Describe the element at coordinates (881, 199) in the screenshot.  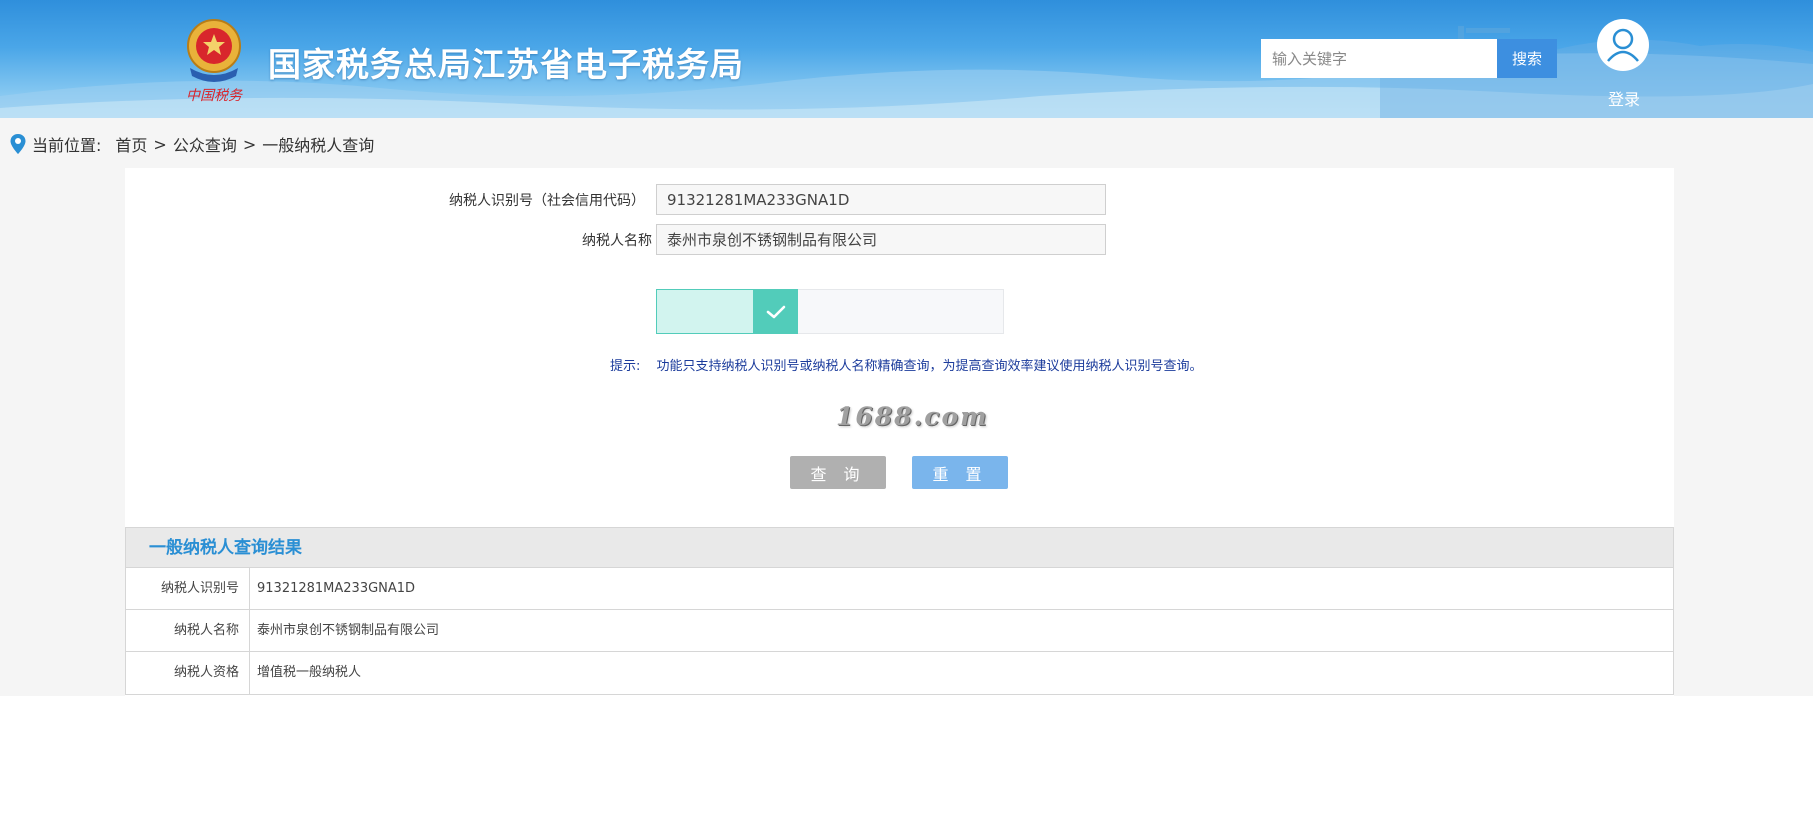
I see `taxpayer-id-input` at that location.